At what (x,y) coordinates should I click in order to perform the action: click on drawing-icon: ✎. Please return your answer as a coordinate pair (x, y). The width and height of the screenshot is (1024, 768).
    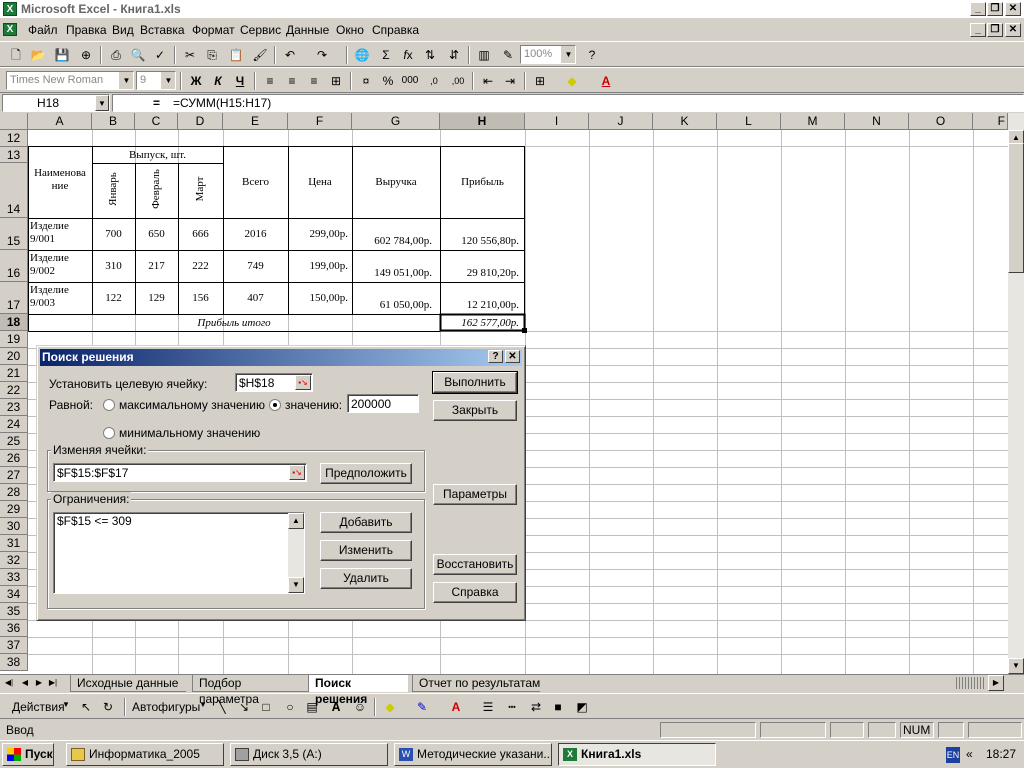
    Looking at the image, I should click on (508, 55).